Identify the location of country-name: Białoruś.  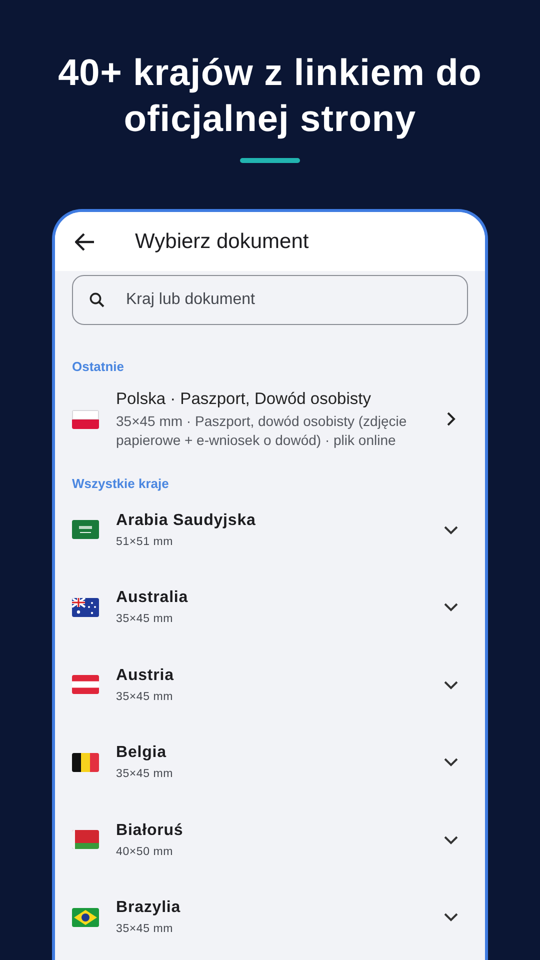
(150, 831).